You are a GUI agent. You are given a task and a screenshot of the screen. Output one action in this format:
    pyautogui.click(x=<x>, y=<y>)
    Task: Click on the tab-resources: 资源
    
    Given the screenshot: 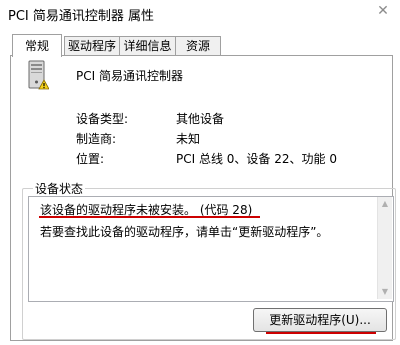 What is the action you would take?
    pyautogui.click(x=198, y=46)
    